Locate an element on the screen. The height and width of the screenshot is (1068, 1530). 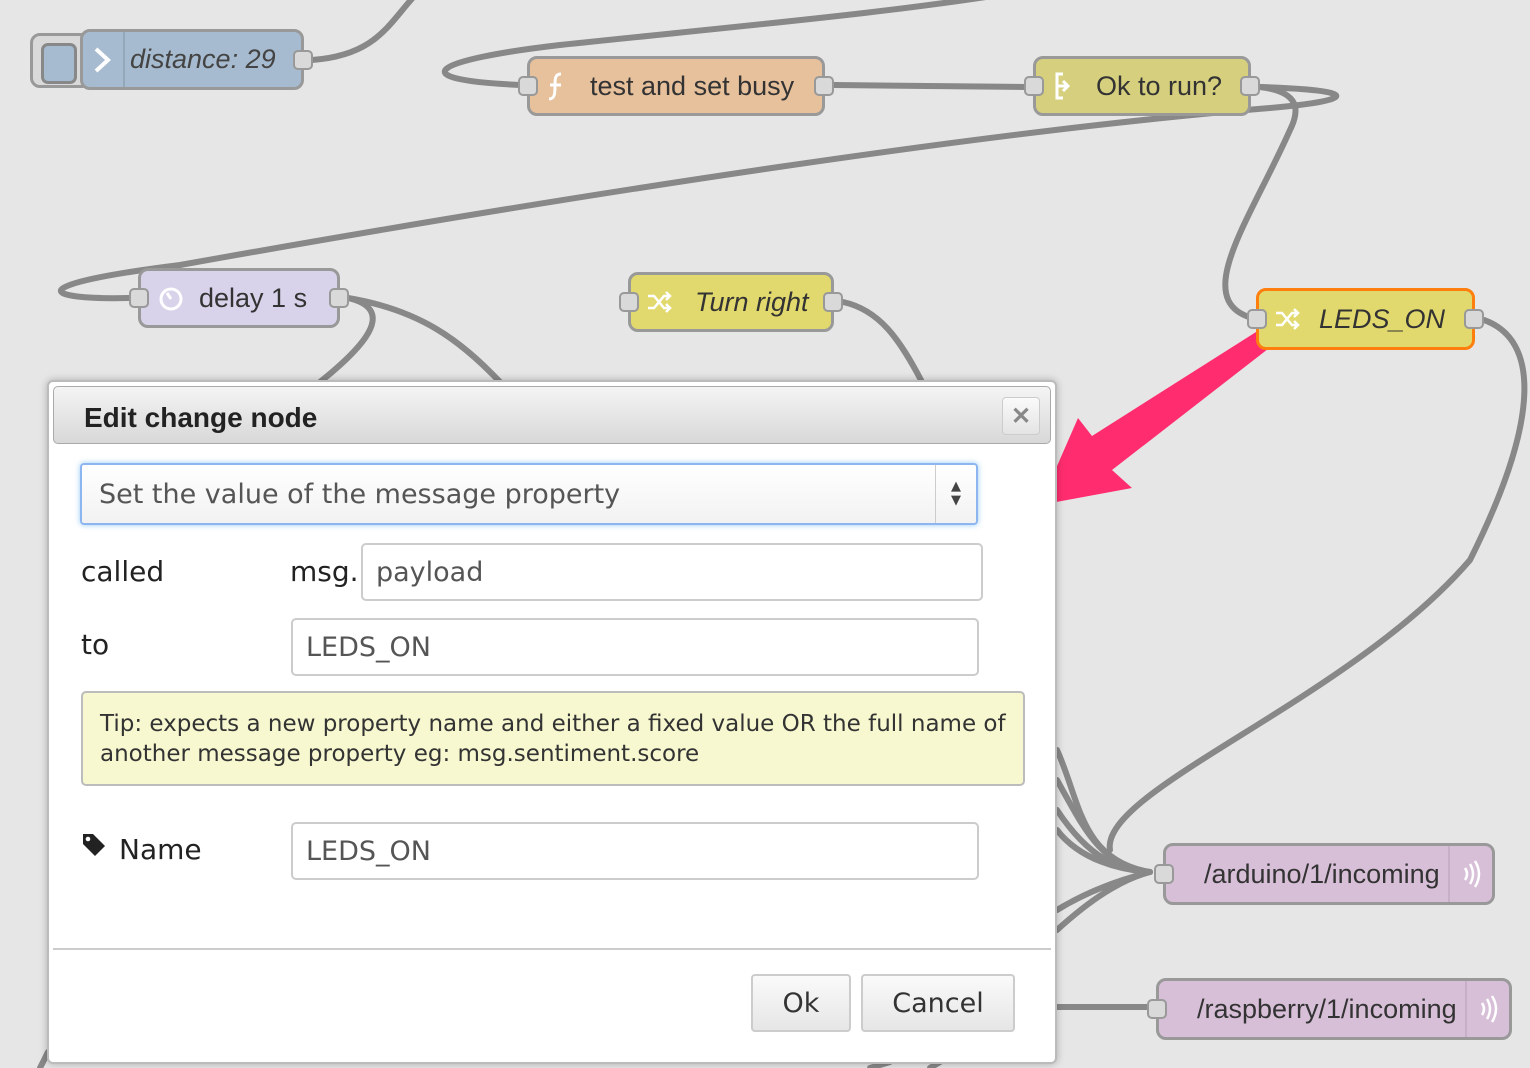
name-input: LEDS_ON is located at coordinates (635, 851).